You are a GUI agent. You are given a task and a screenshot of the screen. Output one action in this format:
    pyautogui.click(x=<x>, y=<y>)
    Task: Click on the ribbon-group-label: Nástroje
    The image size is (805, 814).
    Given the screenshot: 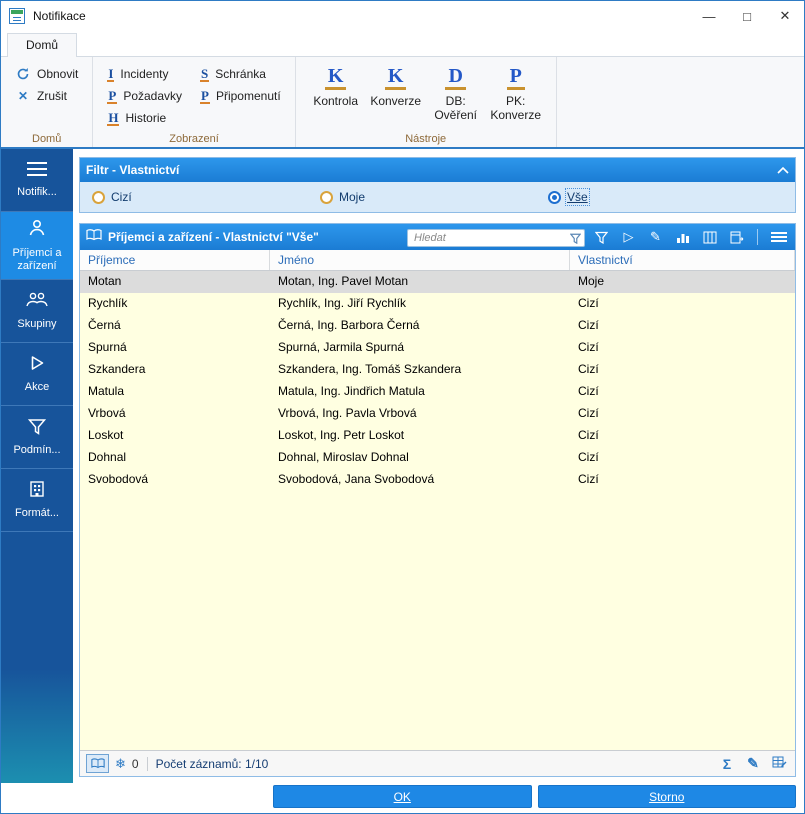 What is the action you would take?
    pyautogui.click(x=426, y=139)
    